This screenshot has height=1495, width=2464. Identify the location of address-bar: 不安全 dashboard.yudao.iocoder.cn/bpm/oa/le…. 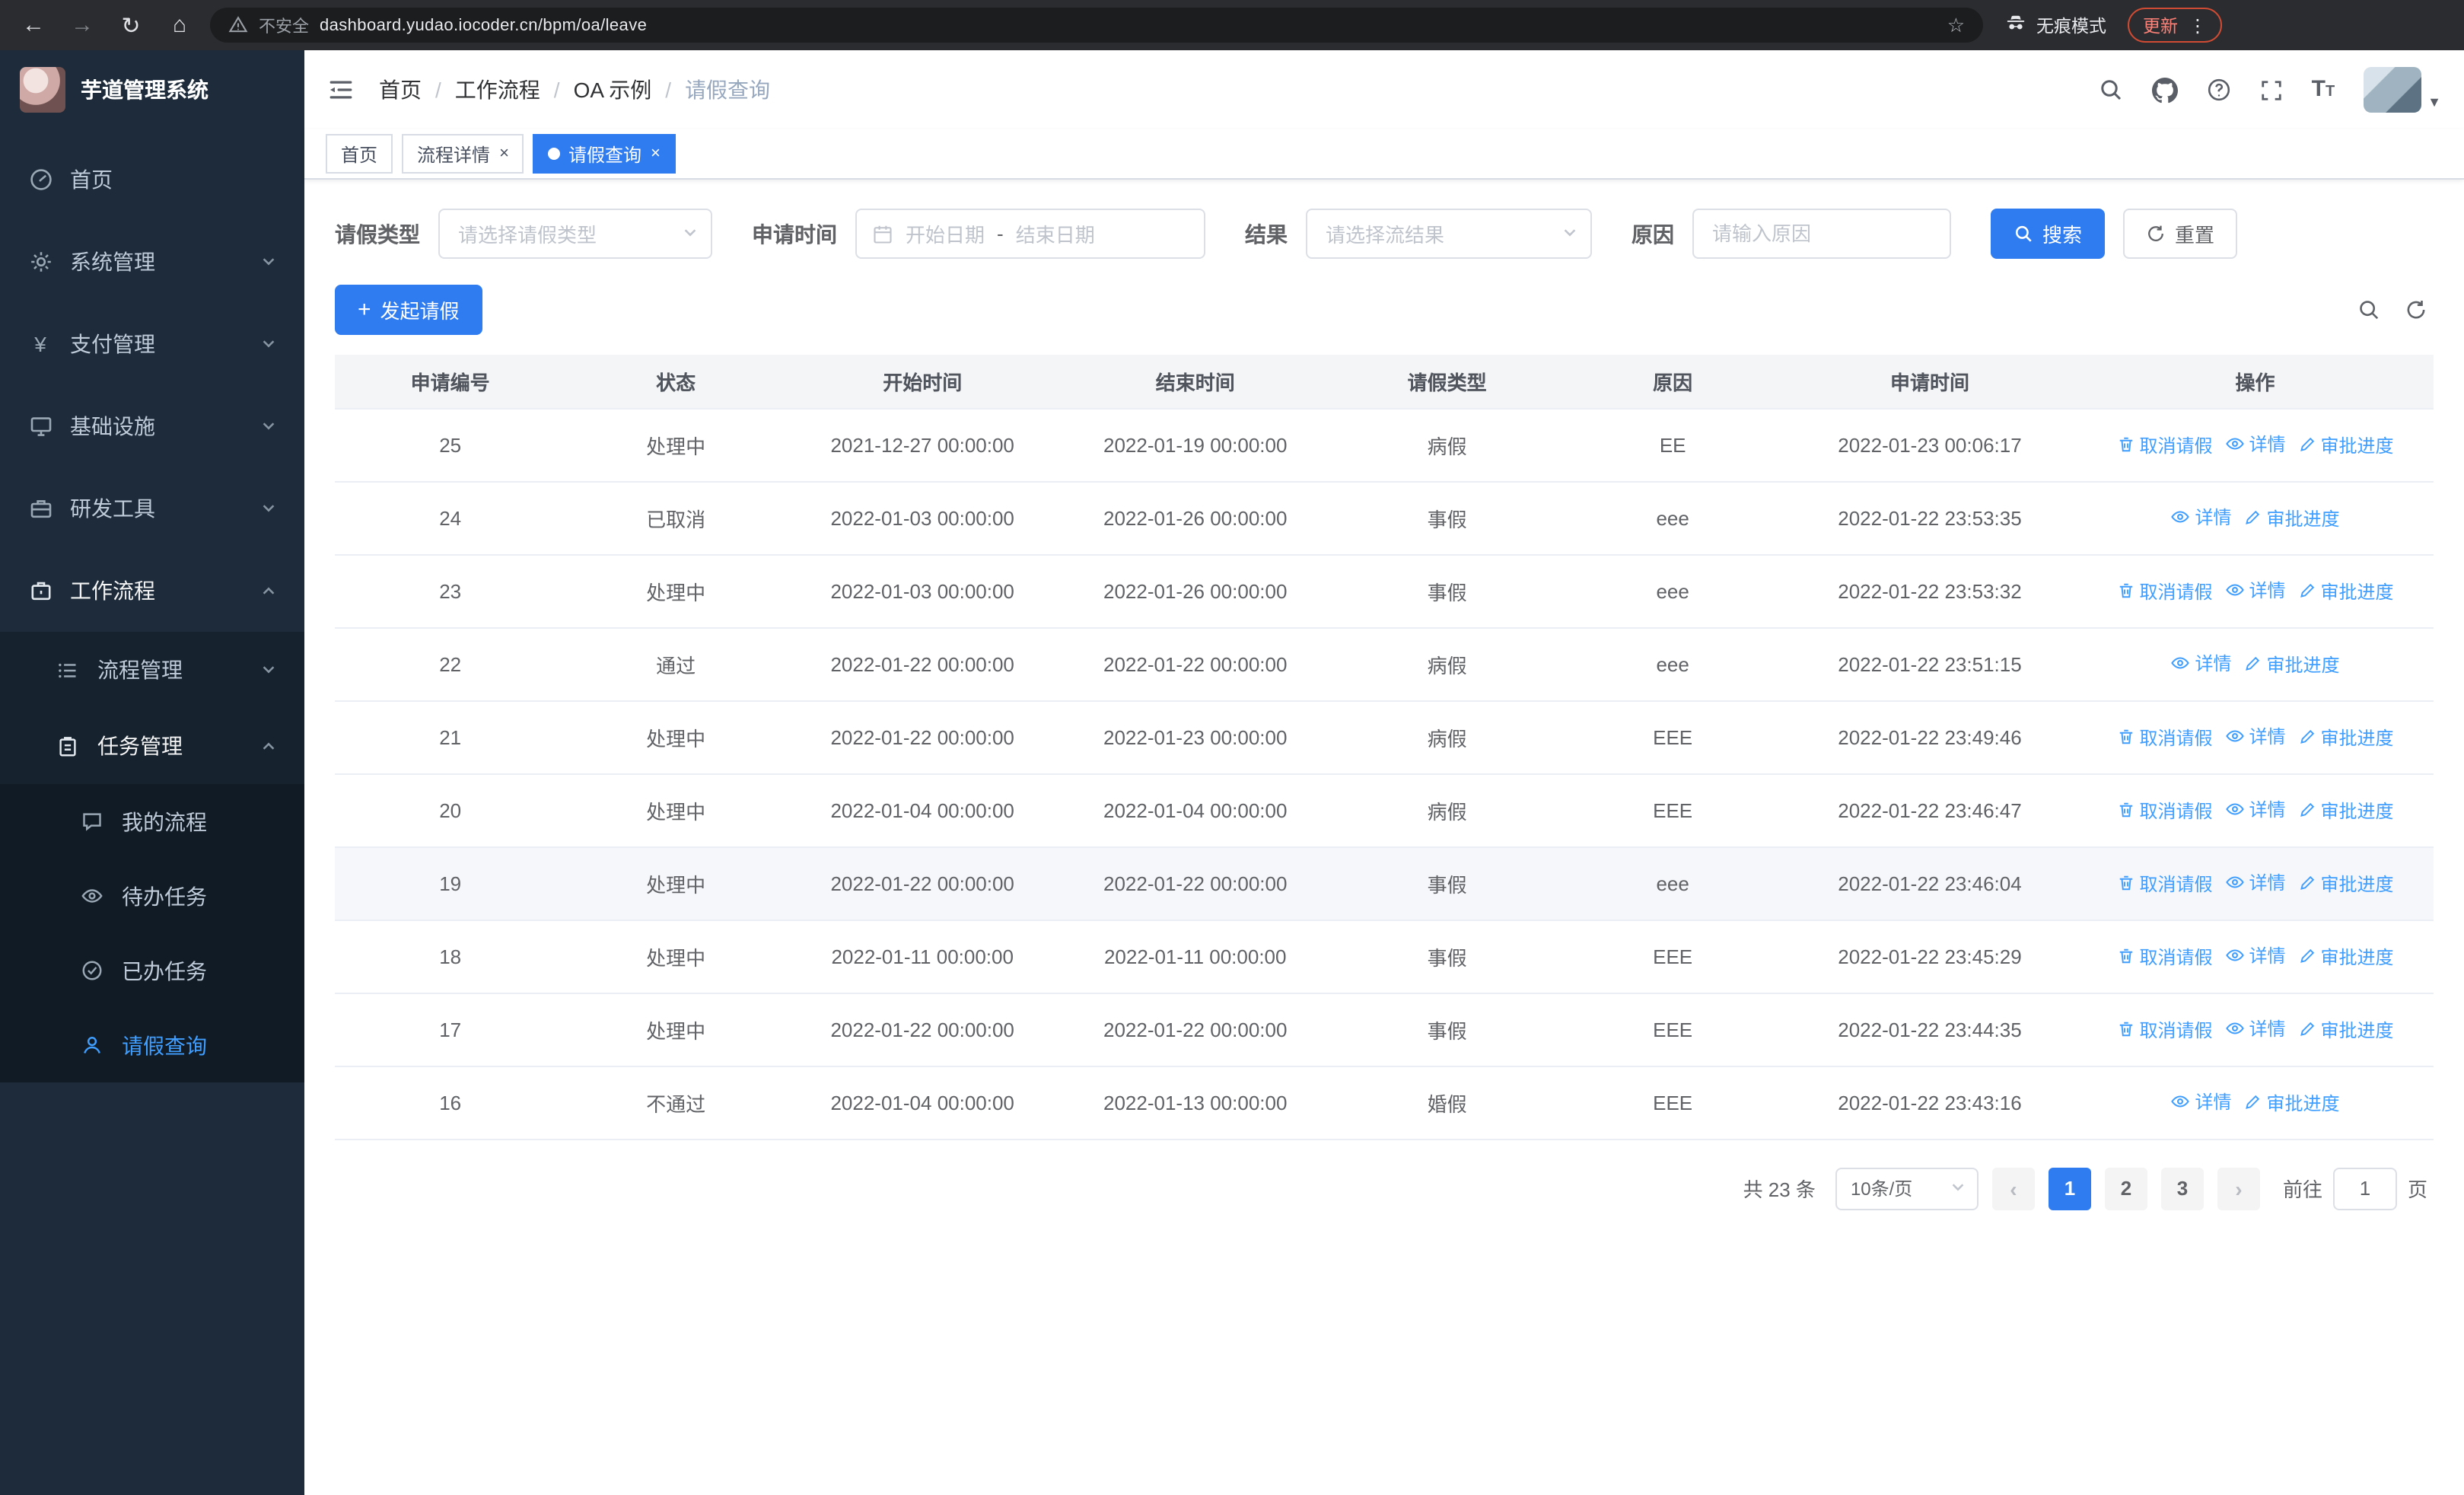
(1096, 26).